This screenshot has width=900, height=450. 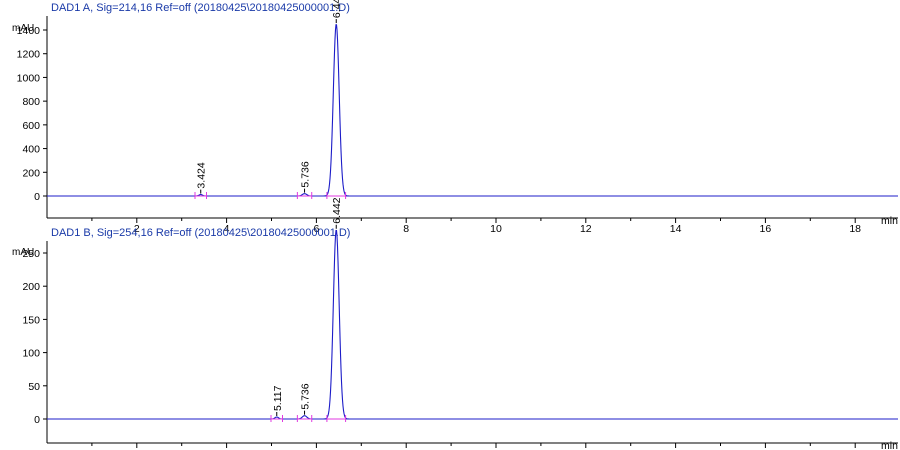 What do you see at coordinates (766, 229) in the screenshot?
I see `x-tick-label: 16` at bounding box center [766, 229].